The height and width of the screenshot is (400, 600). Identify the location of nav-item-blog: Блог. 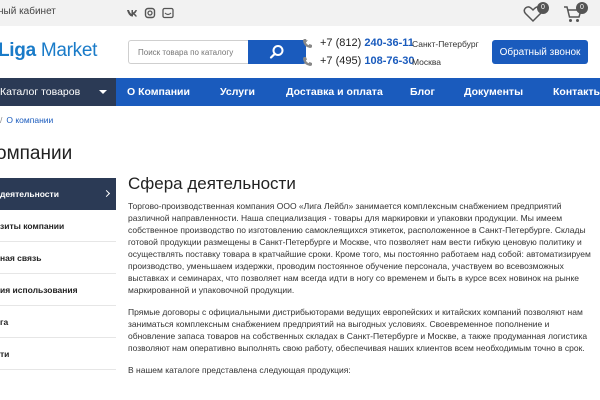
(422, 92).